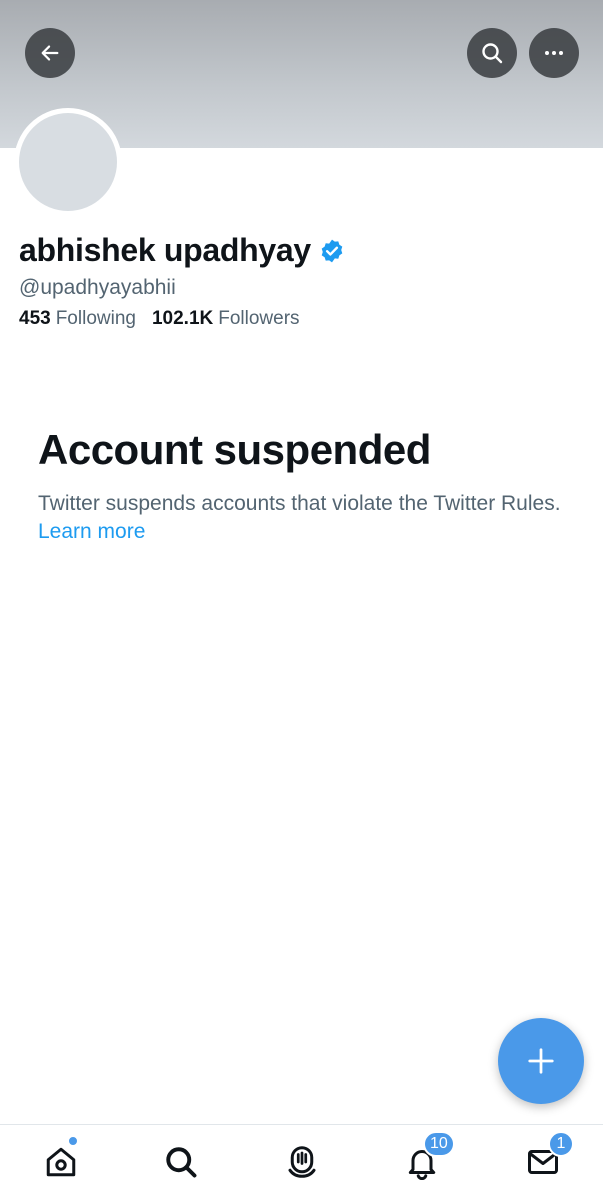  What do you see at coordinates (35, 318) in the screenshot?
I see `following-count: 453` at bounding box center [35, 318].